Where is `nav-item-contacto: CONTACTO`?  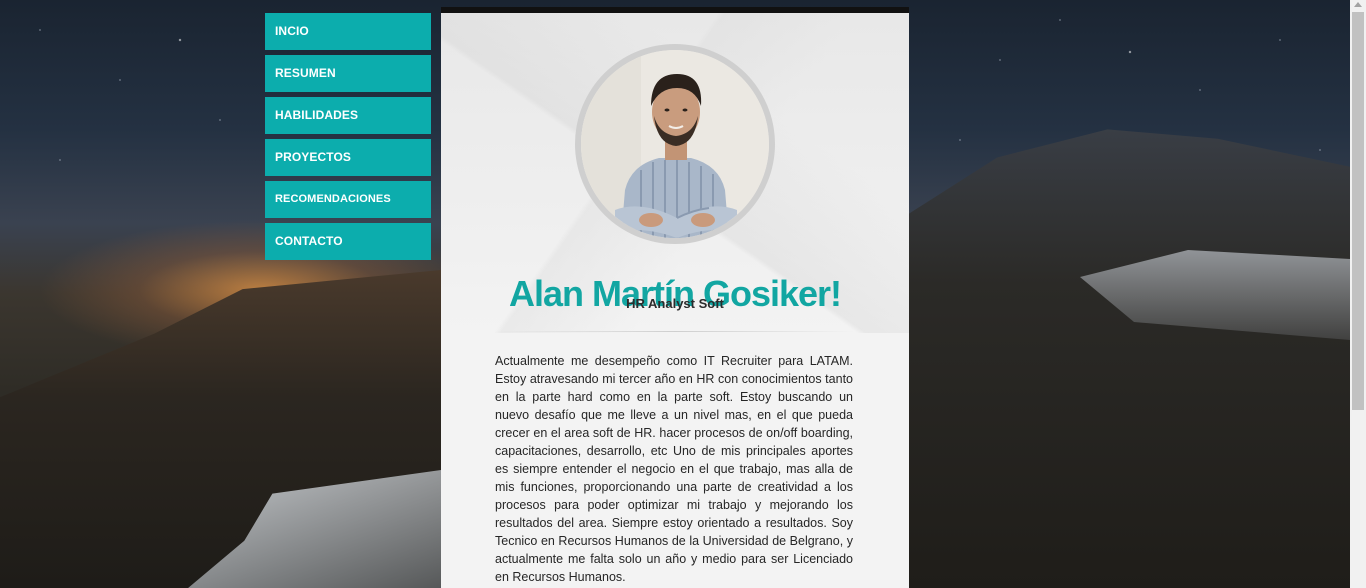
nav-item-contacto: CONTACTO is located at coordinates (348, 241).